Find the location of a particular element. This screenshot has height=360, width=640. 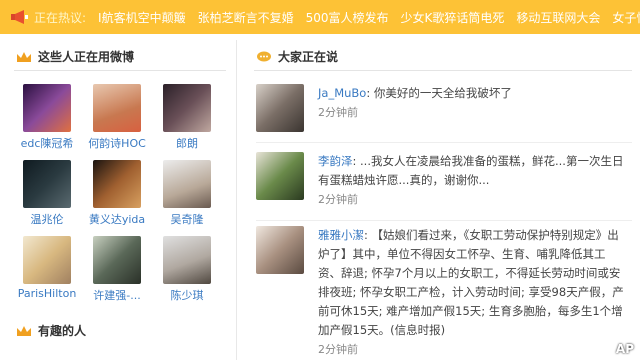

user-card: 何韵诗HOC is located at coordinates (117, 117).